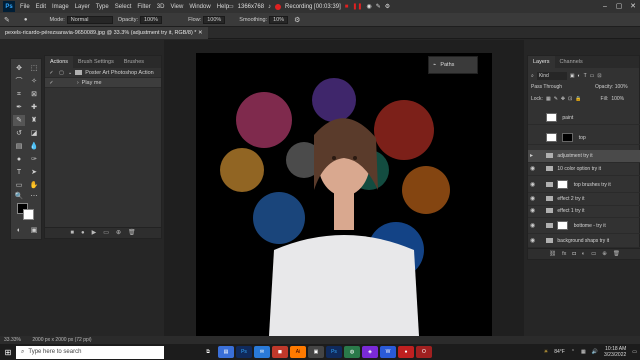  I want to click on maximize-icon: ▢, so click(619, 6).